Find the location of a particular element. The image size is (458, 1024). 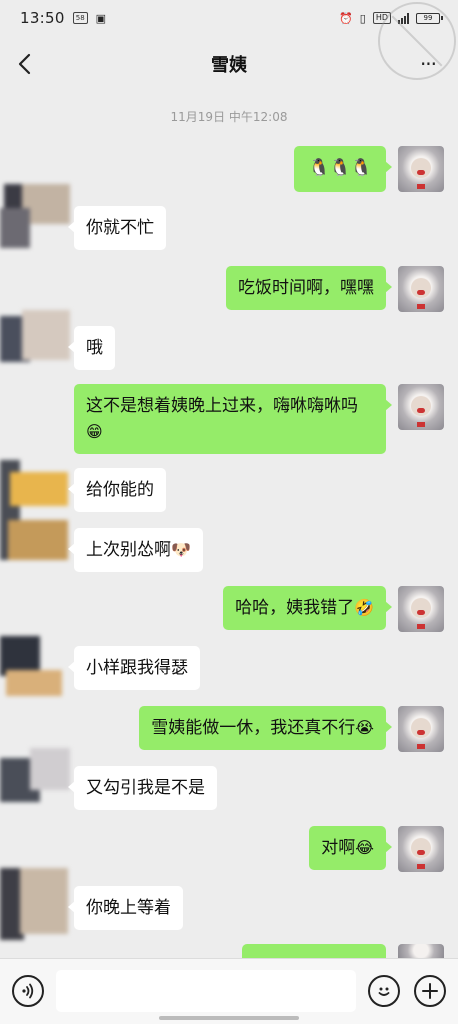

plus-button is located at coordinates (430, 991).